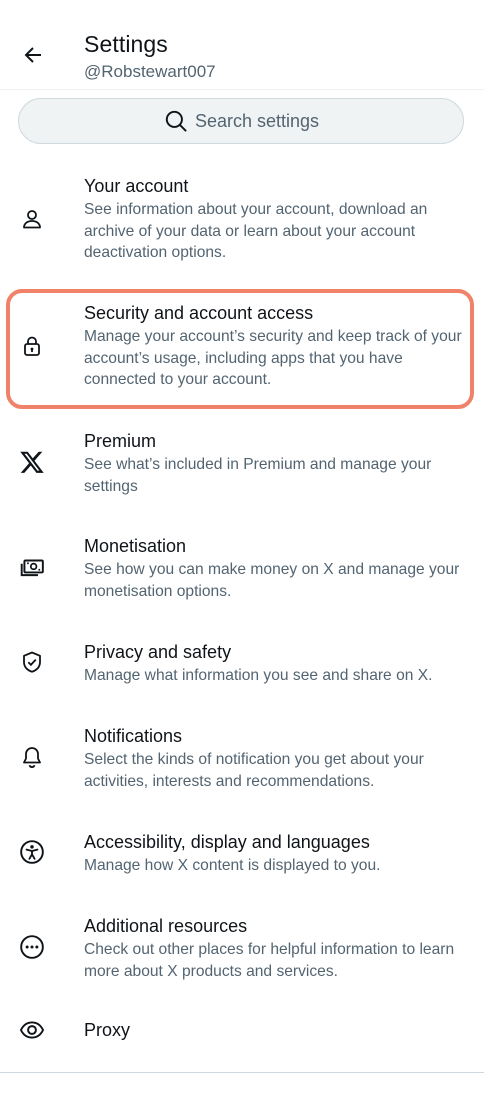 This screenshot has width=484, height=1120. I want to click on settings-item-label: Security and account access, so click(199, 313).